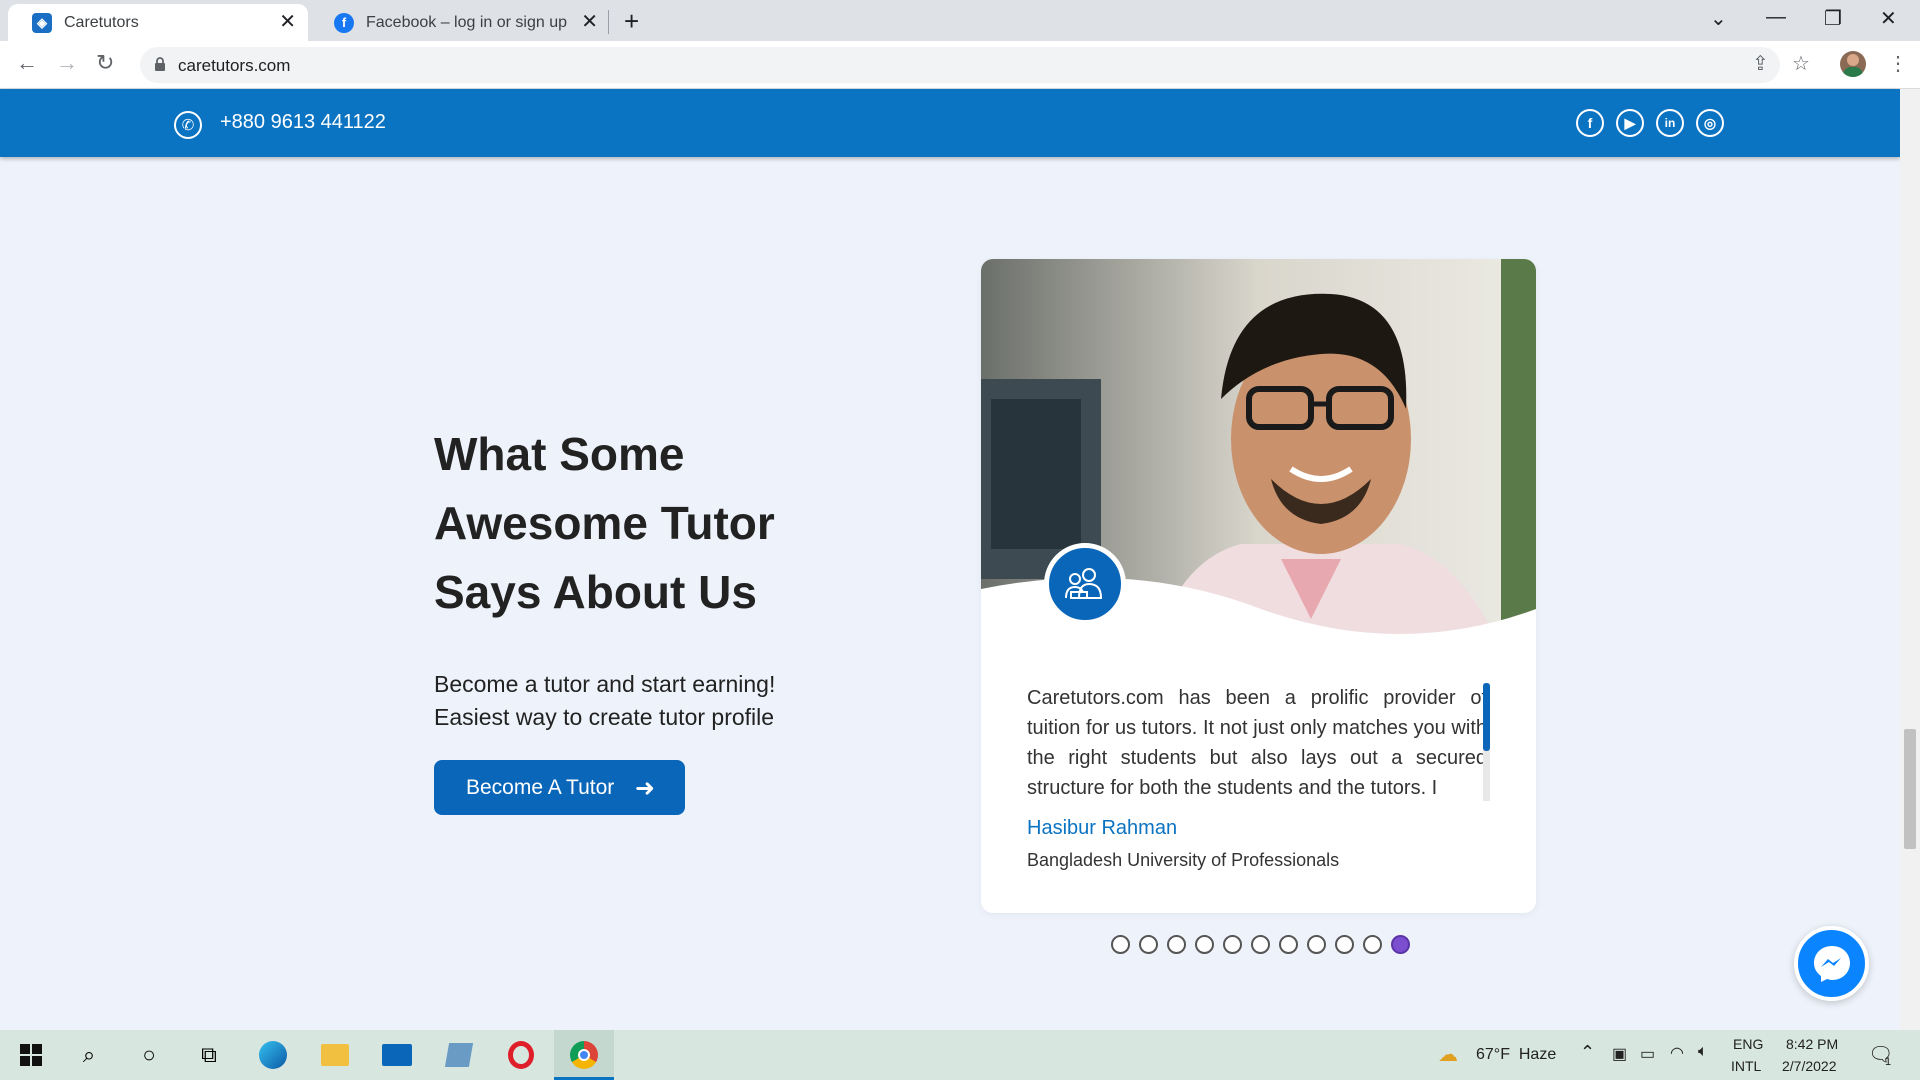 This screenshot has height=1080, width=1920. What do you see at coordinates (188, 125) in the screenshot?
I see `phone-icon: ✆` at bounding box center [188, 125].